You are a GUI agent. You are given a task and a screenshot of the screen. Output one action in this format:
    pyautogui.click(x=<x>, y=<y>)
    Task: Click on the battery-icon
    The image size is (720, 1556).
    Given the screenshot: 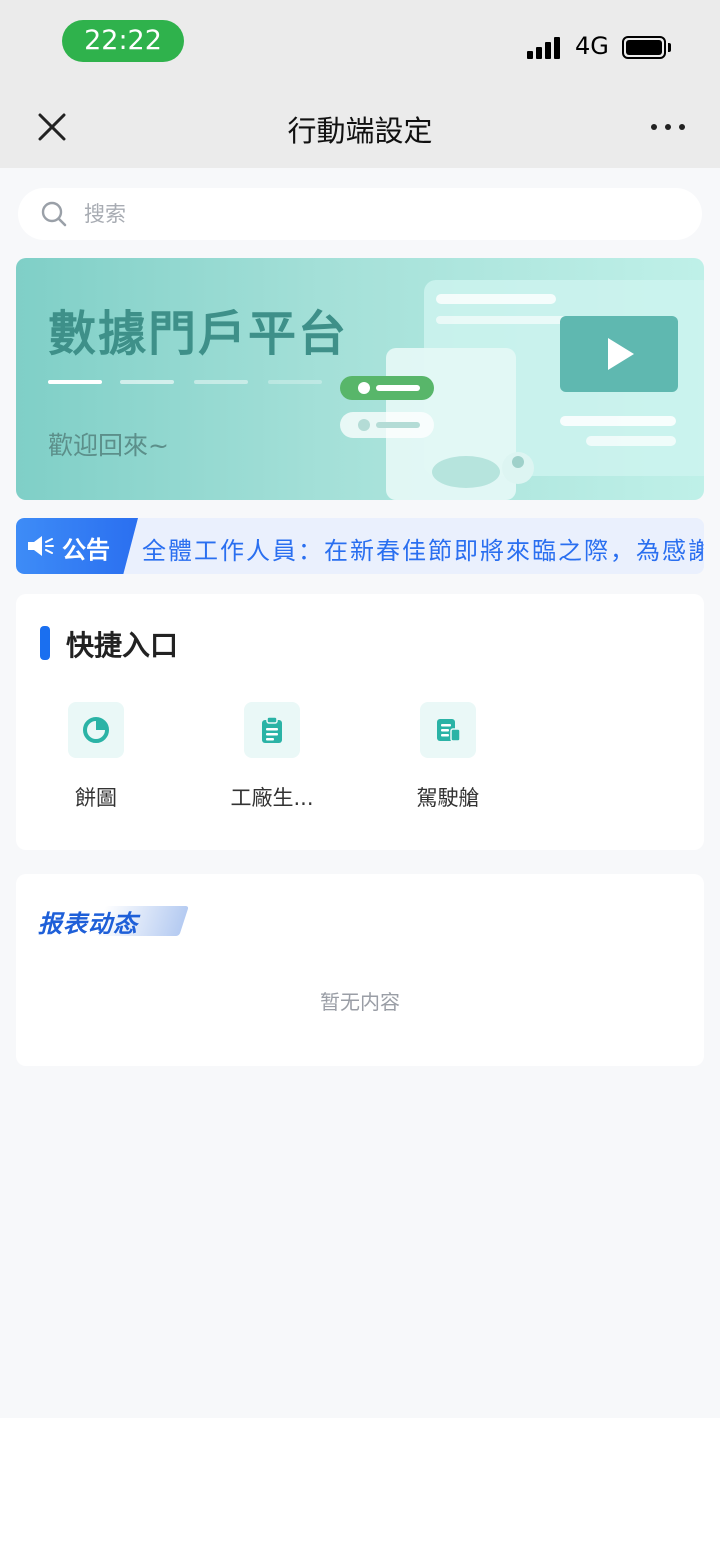 What is the action you would take?
    pyautogui.click(x=644, y=47)
    